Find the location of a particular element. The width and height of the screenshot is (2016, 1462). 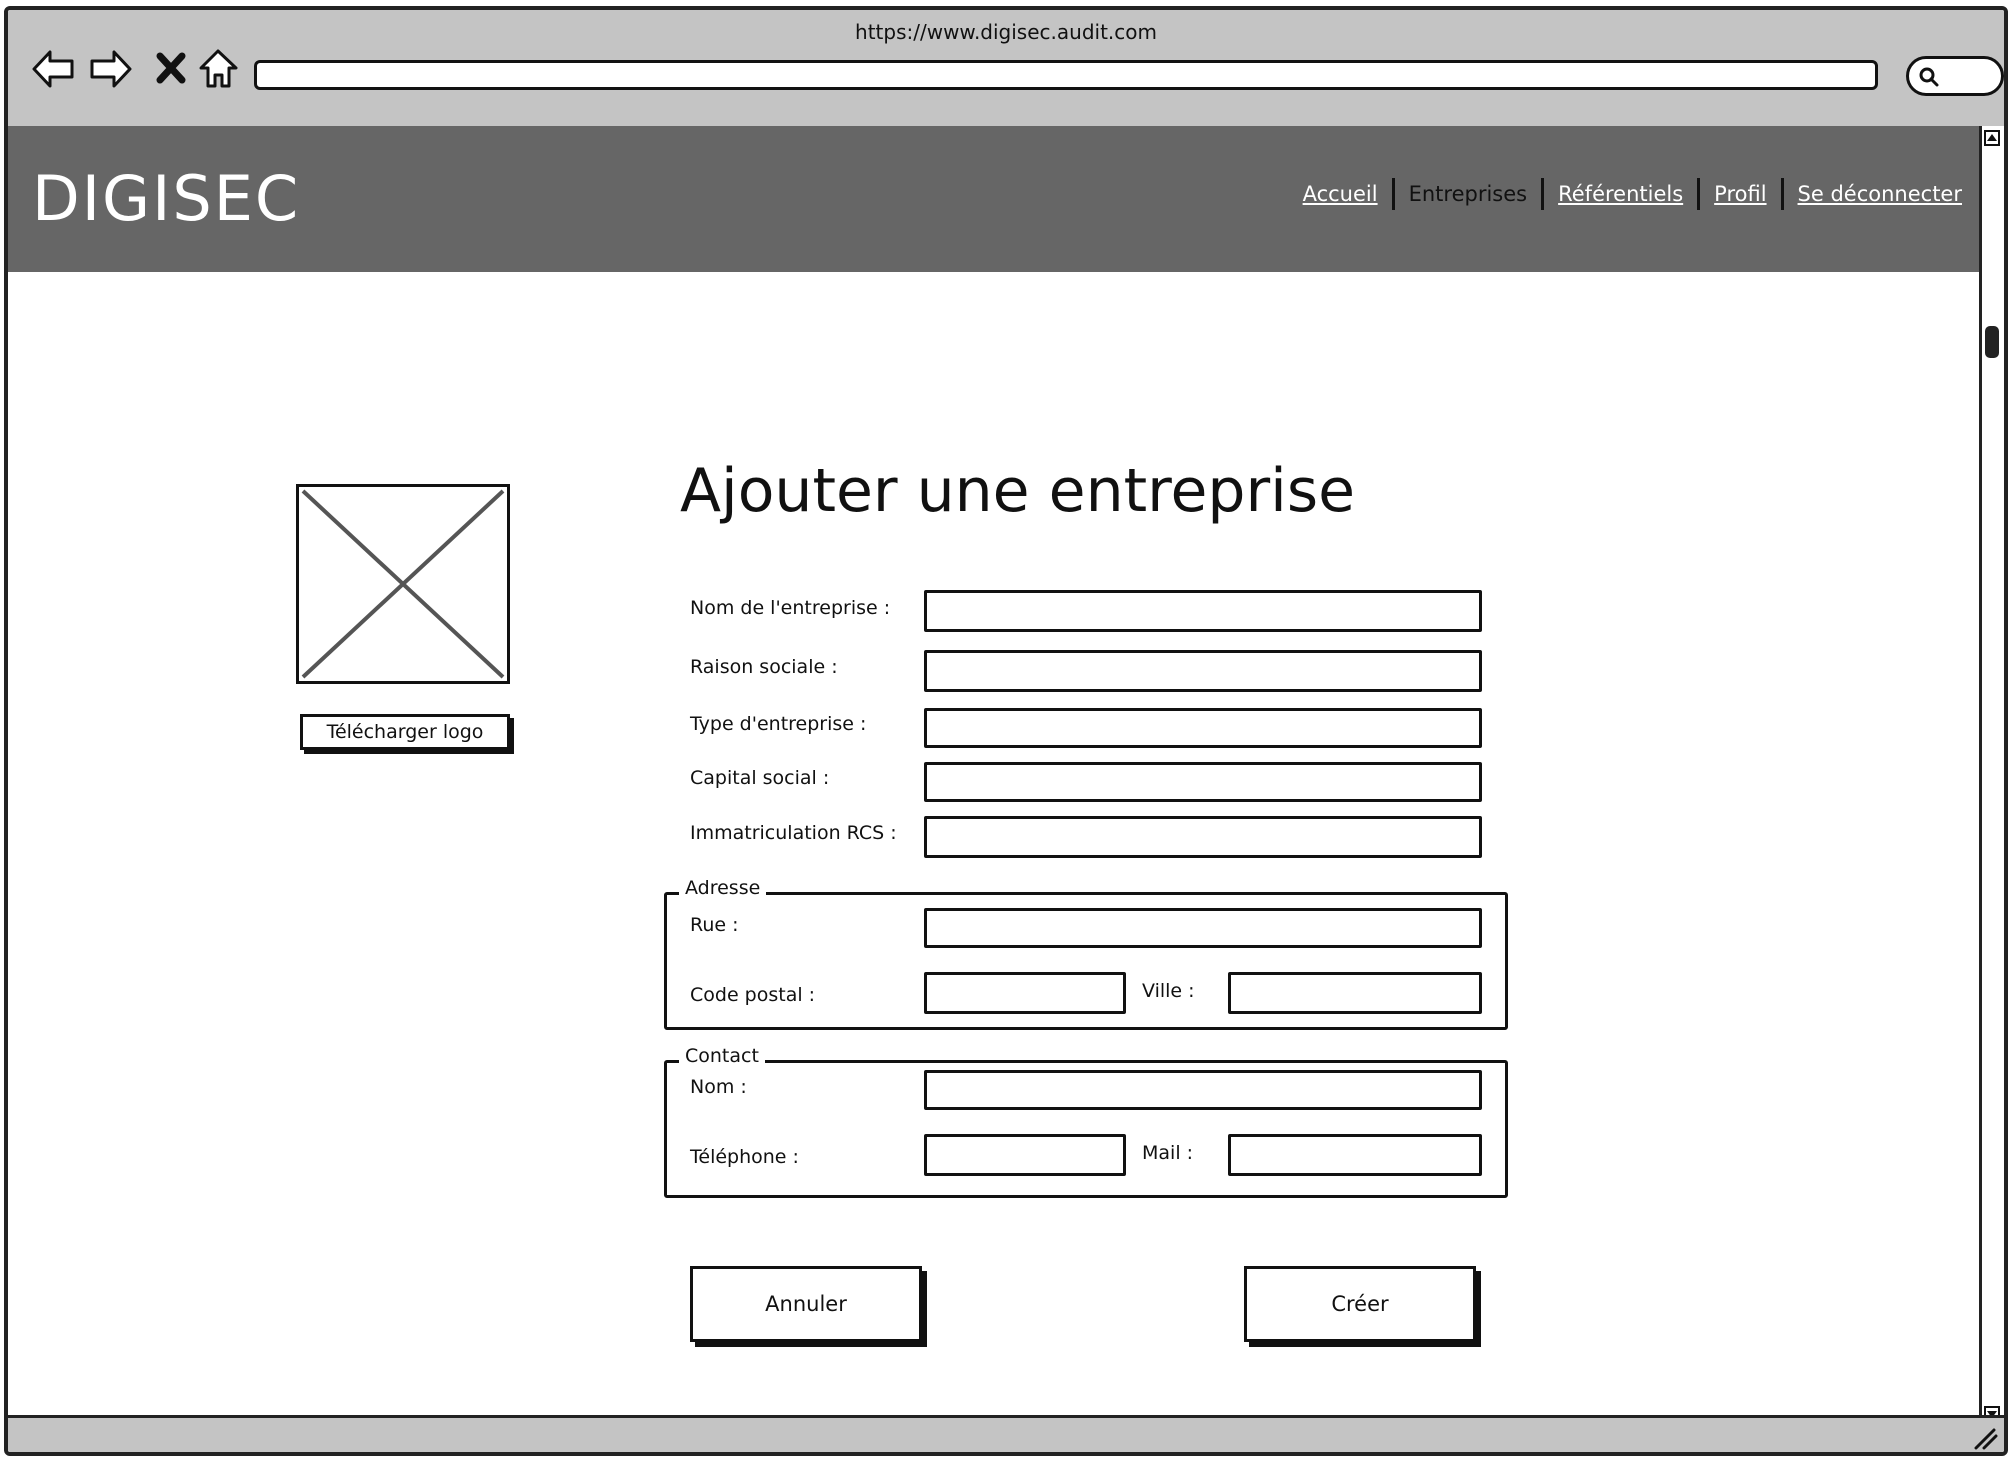

contact-name-label: Nom : is located at coordinates (718, 1087).